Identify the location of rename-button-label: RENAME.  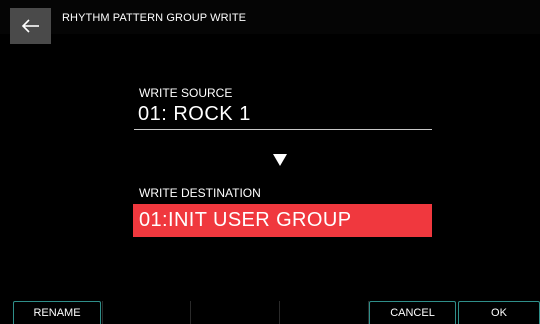
(57, 313).